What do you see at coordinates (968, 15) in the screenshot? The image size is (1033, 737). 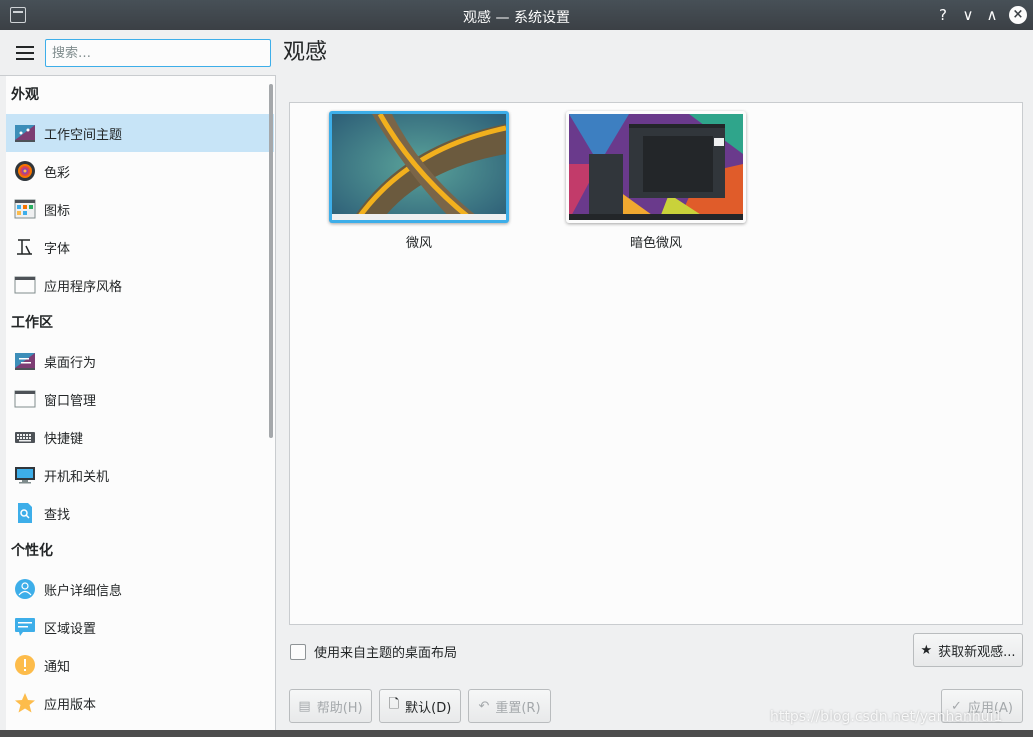 I see `minimize-icon: ∨` at bounding box center [968, 15].